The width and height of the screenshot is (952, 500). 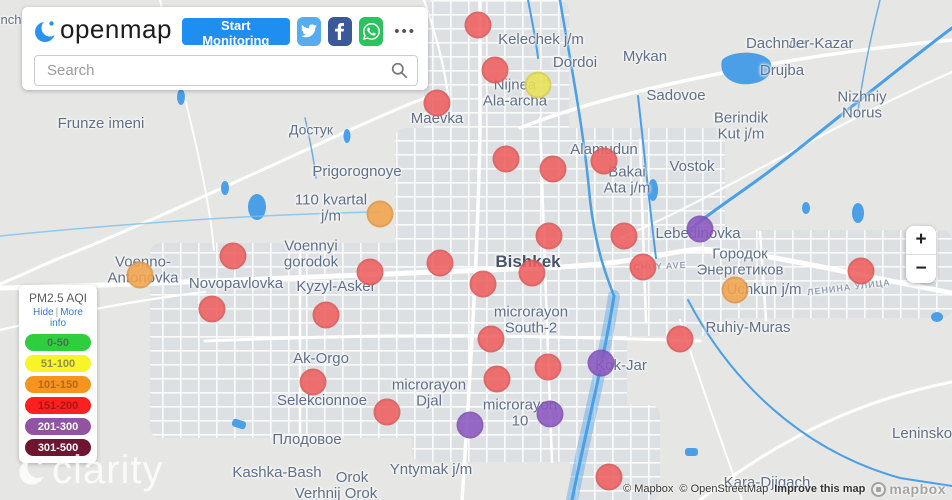 I want to click on whatsapp-button, so click(x=371, y=31).